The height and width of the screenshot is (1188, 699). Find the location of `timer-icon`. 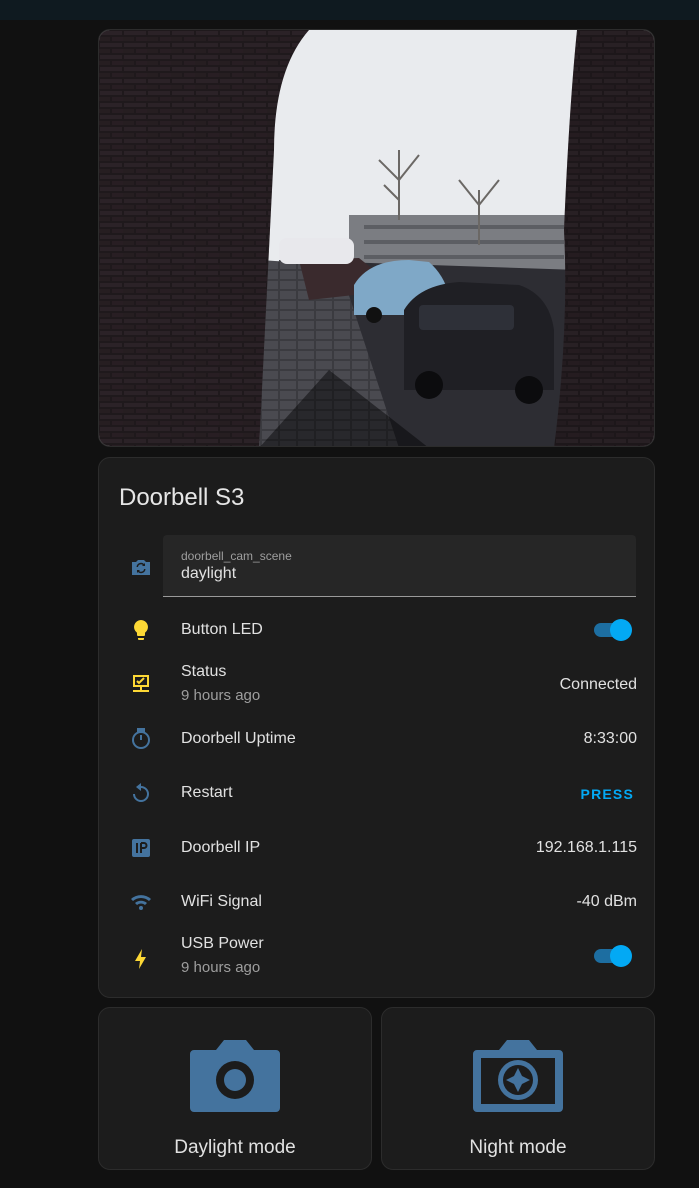

timer-icon is located at coordinates (141, 739).